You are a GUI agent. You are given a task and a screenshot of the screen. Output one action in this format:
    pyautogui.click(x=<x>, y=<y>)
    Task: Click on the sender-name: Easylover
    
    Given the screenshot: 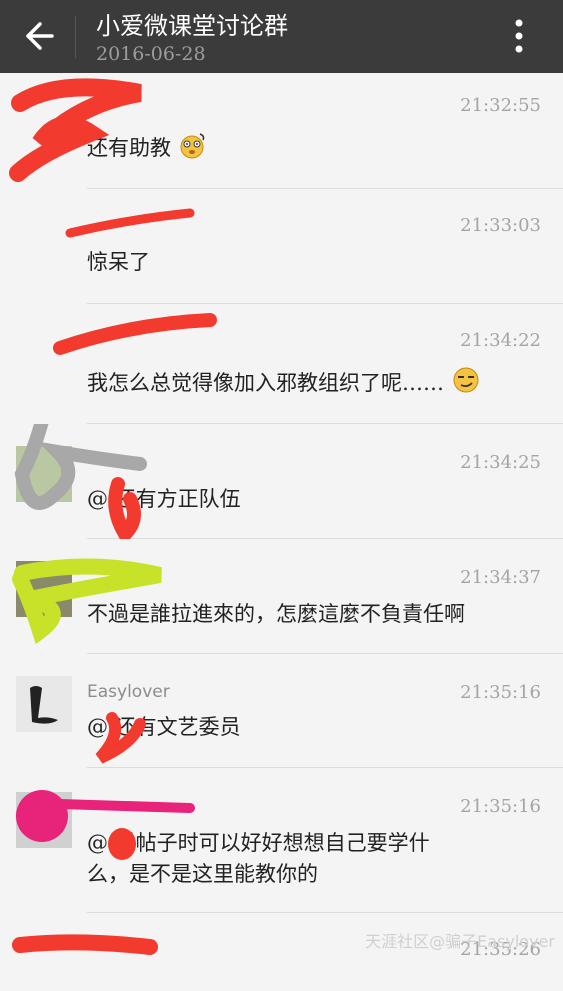 What is the action you would take?
    pyautogui.click(x=128, y=692)
    